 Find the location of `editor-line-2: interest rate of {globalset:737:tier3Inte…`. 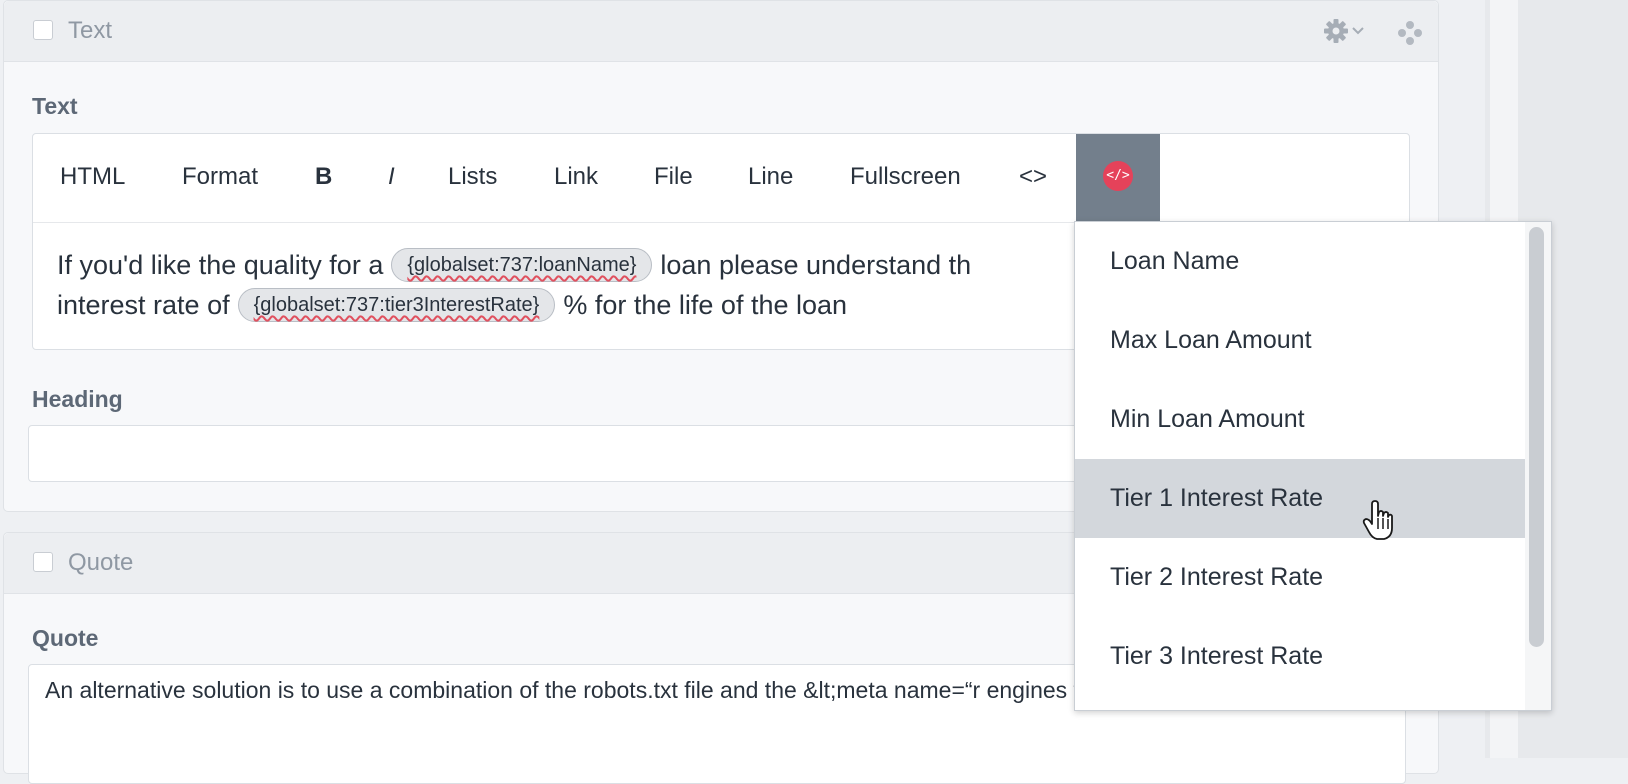

editor-line-2: interest rate of {globalset:737:tier3Inte… is located at coordinates (452, 305).